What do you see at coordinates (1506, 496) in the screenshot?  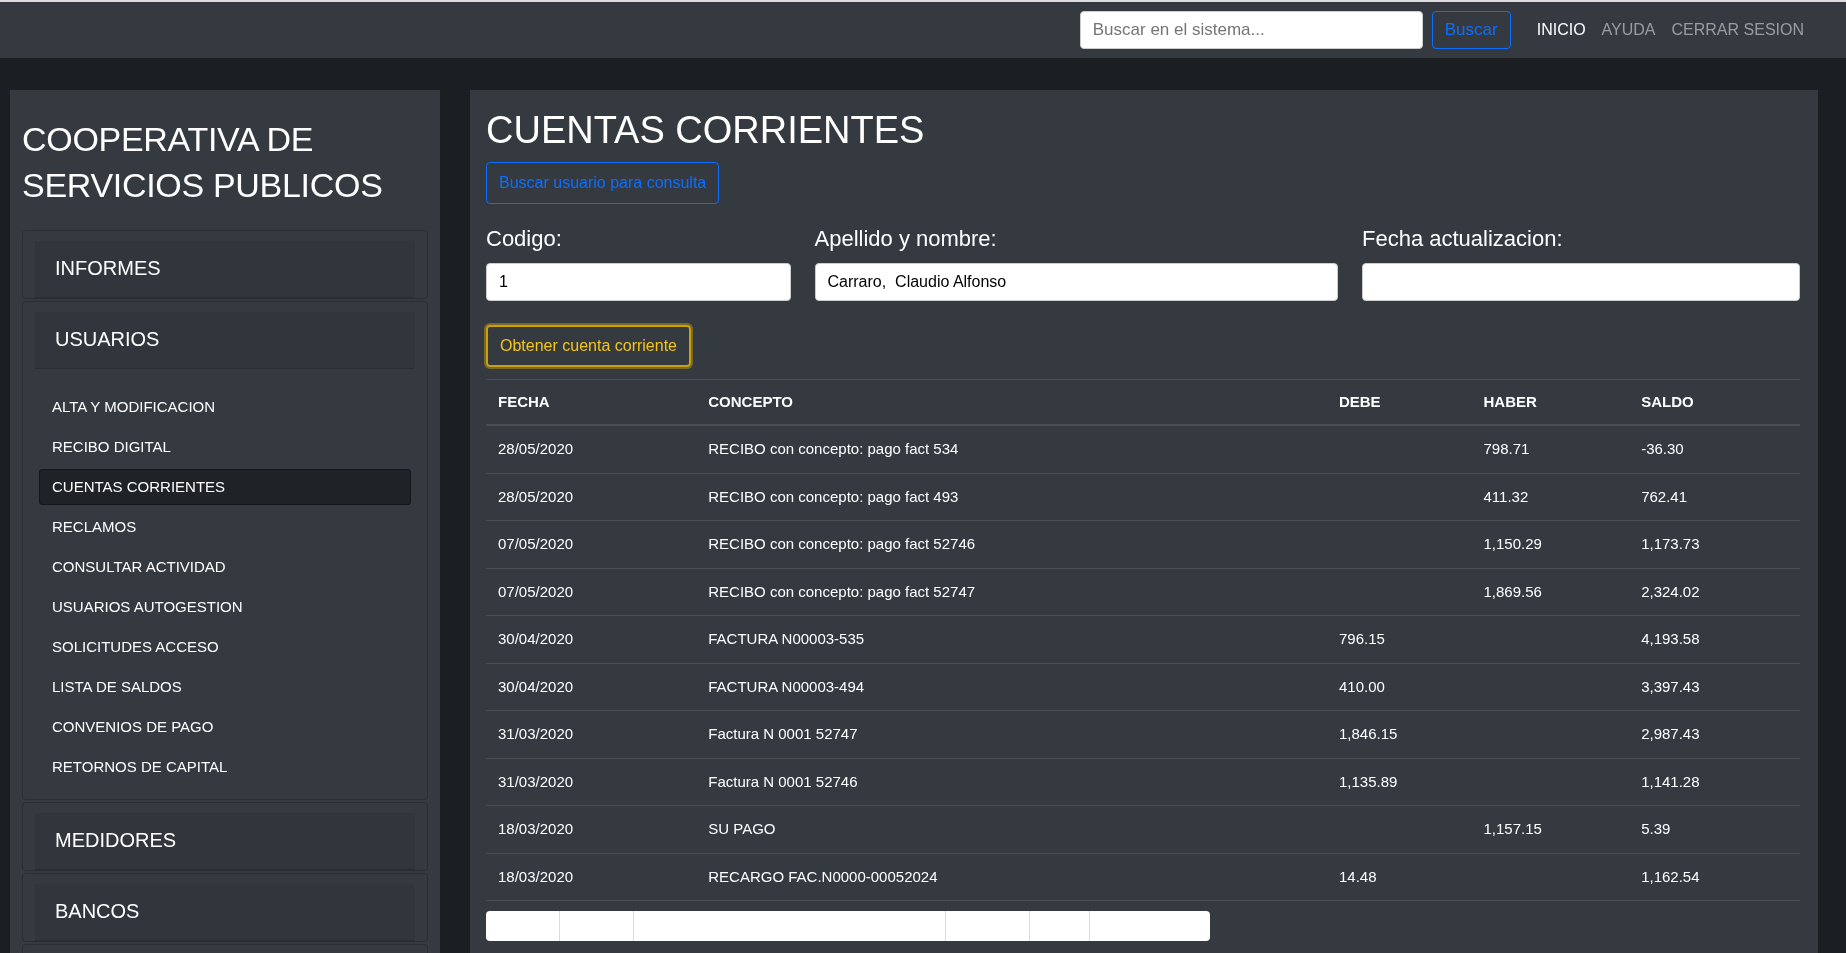 I see `table-cell: 411.32` at bounding box center [1506, 496].